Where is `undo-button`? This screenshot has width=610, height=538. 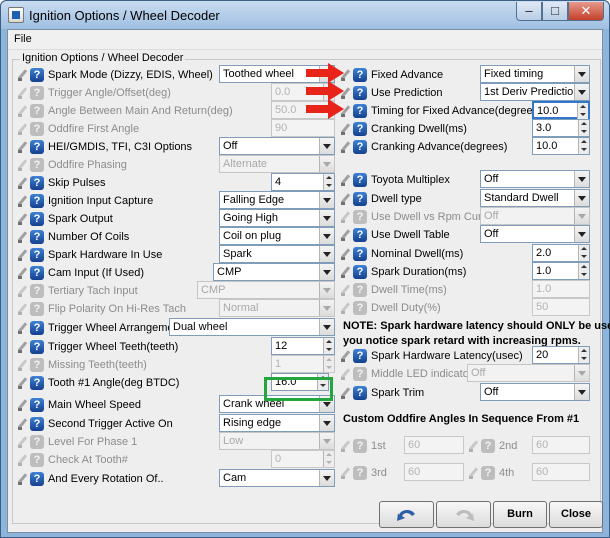
undo-button is located at coordinates (406, 514).